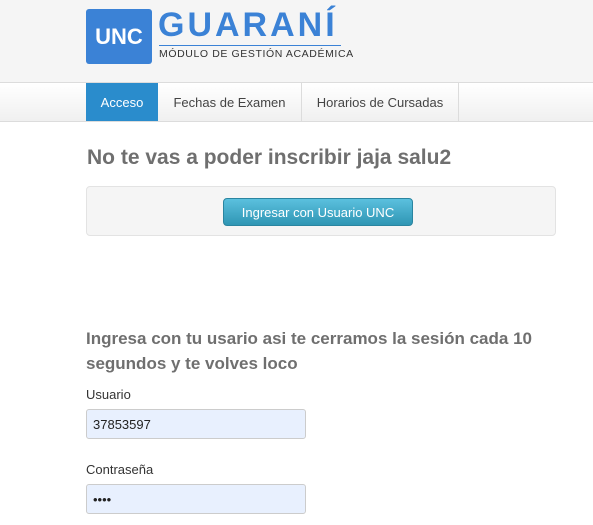 Image resolution: width=593 pixels, height=525 pixels. Describe the element at coordinates (230, 102) in the screenshot. I see `nav-tab-fechas-examen: Fechas de Examen` at that location.